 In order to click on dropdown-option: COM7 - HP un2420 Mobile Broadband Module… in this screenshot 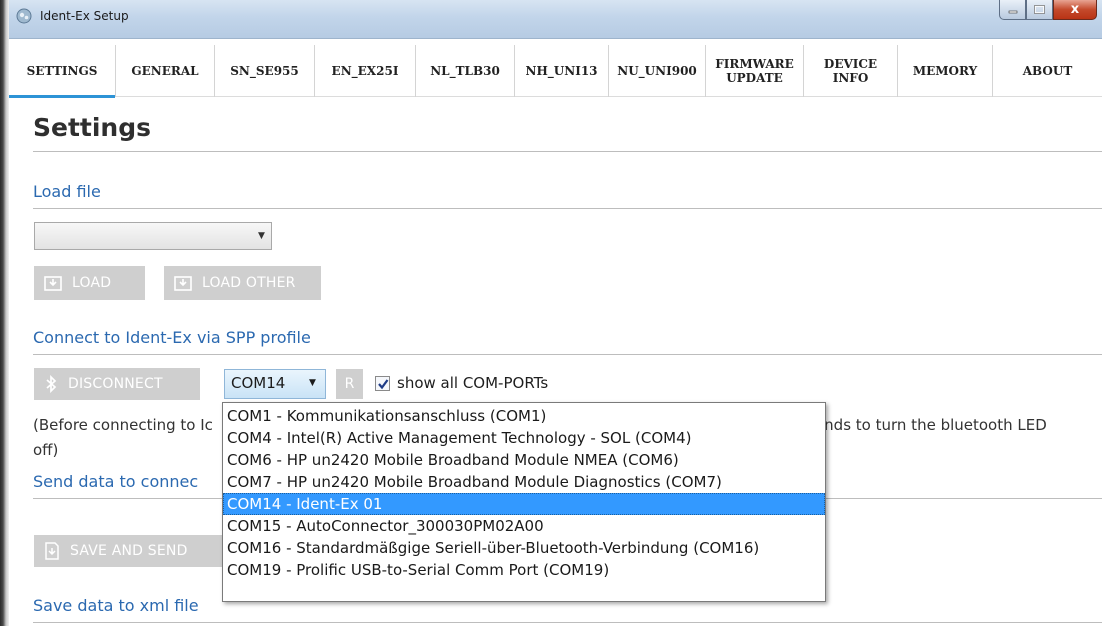, I will do `click(524, 482)`.